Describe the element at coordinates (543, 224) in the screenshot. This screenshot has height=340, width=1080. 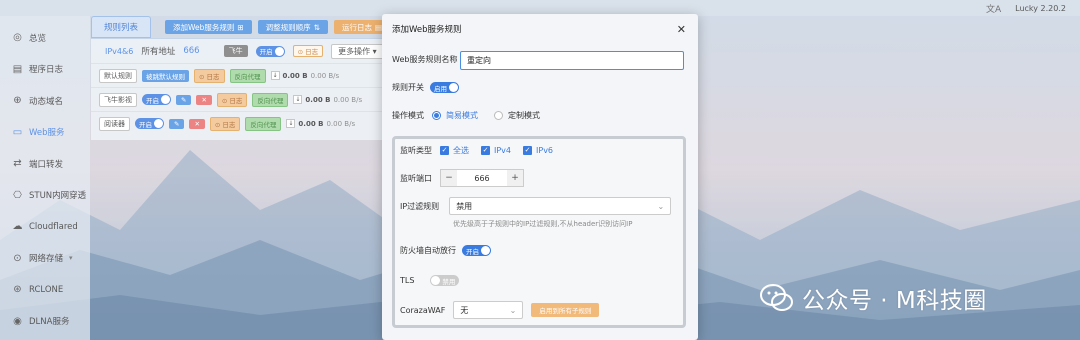
I see `ipfilter-hint: 优先级高于子规则中的IP过滤规则,不从header识别访问IP` at that location.